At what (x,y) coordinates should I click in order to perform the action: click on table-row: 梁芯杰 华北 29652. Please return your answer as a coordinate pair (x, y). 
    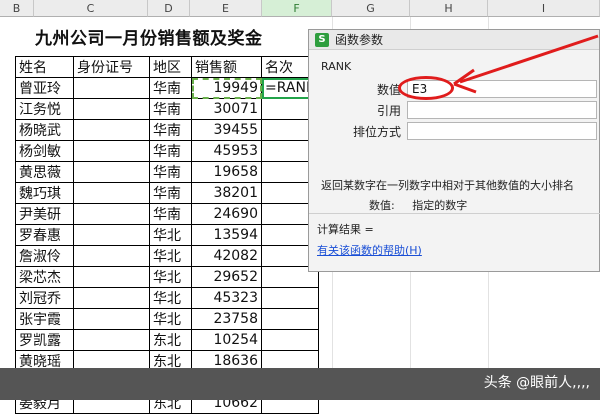
    Looking at the image, I should click on (167, 277).